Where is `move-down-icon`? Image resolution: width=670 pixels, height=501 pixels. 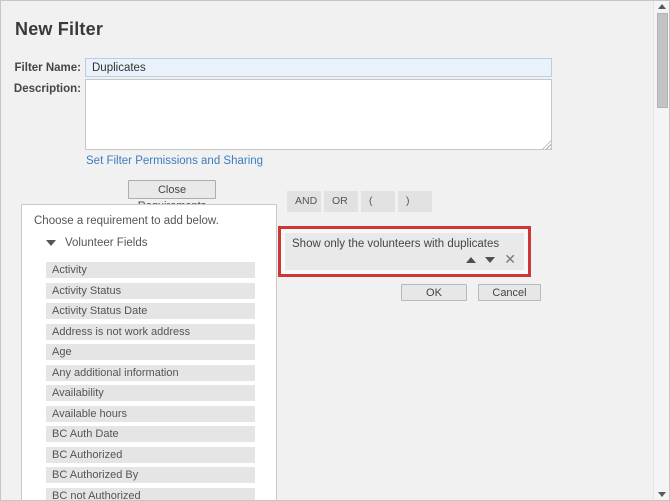 move-down-icon is located at coordinates (490, 260).